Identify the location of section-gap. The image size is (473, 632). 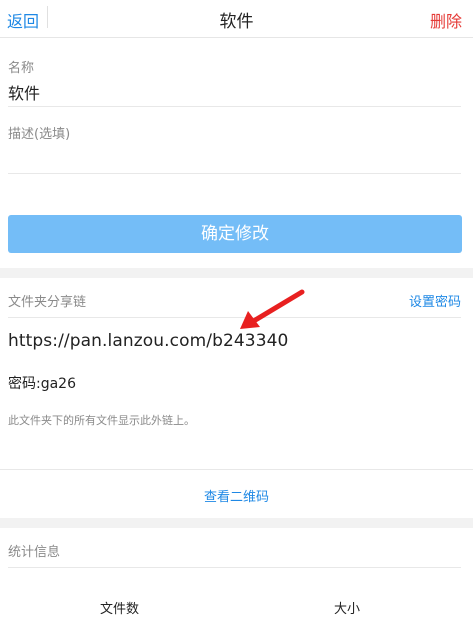
(236, 273).